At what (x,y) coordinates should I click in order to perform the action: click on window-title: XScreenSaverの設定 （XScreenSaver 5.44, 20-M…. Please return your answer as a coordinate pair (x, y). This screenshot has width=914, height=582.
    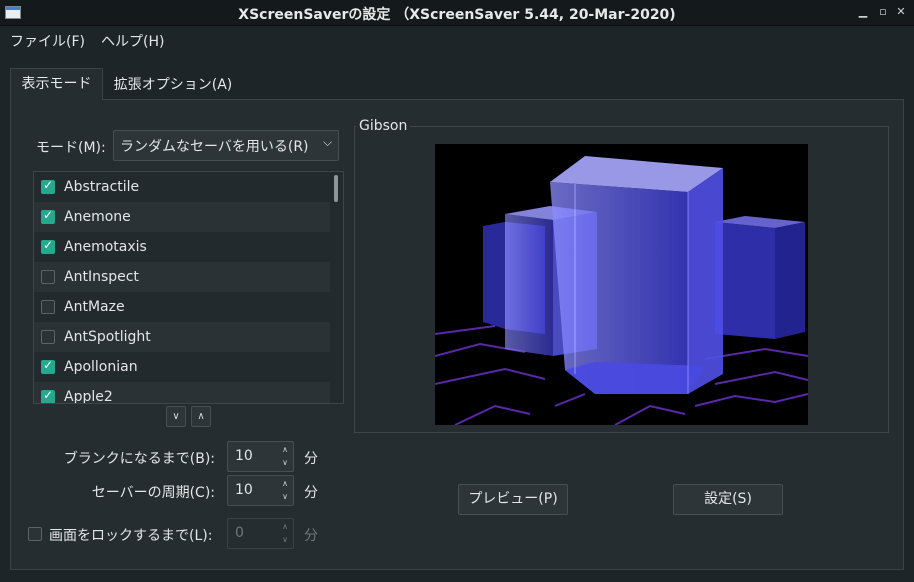
    Looking at the image, I should click on (457, 15).